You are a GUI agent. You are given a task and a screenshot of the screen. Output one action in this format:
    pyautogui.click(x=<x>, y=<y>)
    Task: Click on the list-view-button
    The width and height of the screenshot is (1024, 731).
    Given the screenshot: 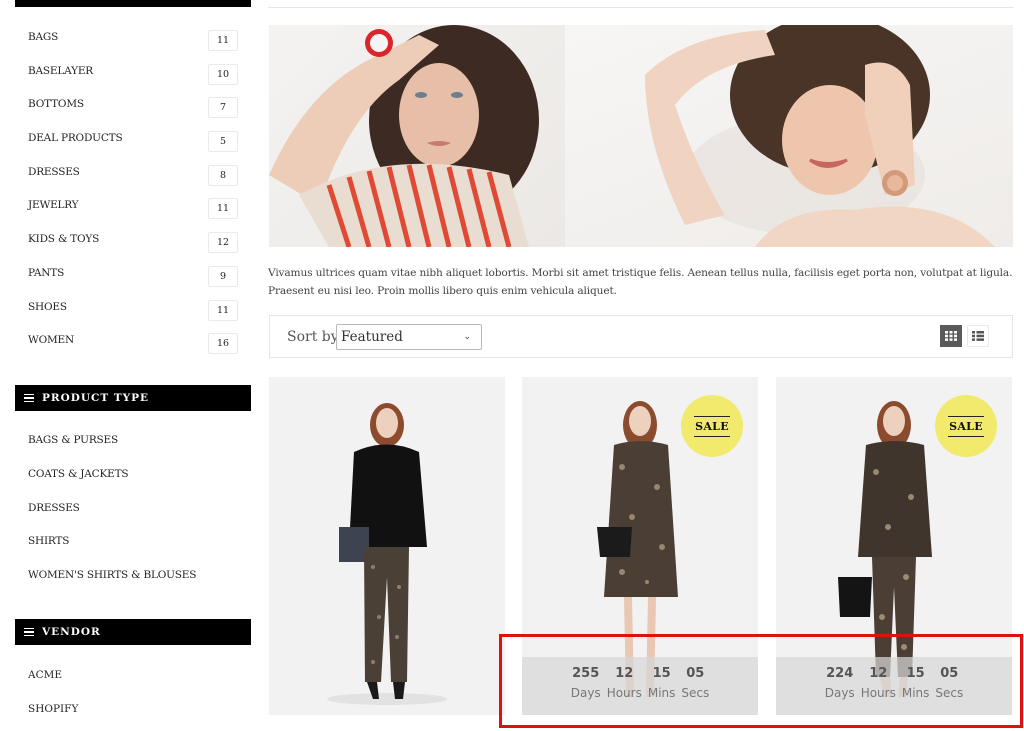 What is the action you would take?
    pyautogui.click(x=978, y=336)
    